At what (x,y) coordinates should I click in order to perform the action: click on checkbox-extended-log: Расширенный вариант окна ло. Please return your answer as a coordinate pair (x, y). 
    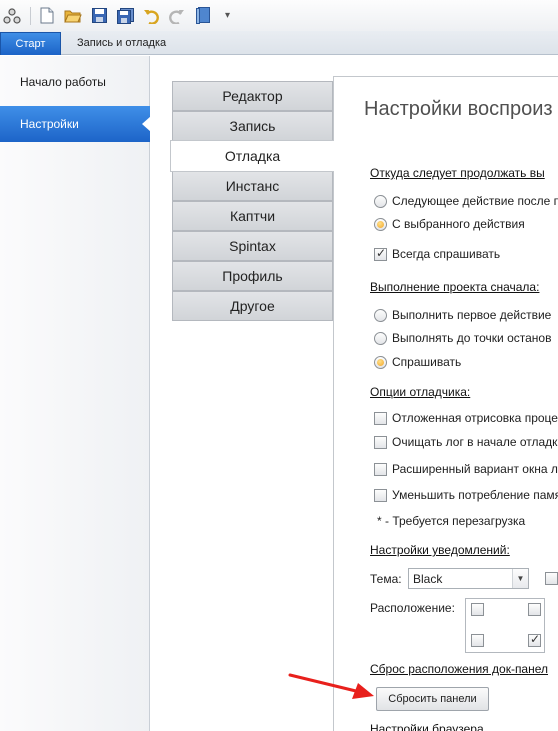
    Looking at the image, I should click on (466, 469).